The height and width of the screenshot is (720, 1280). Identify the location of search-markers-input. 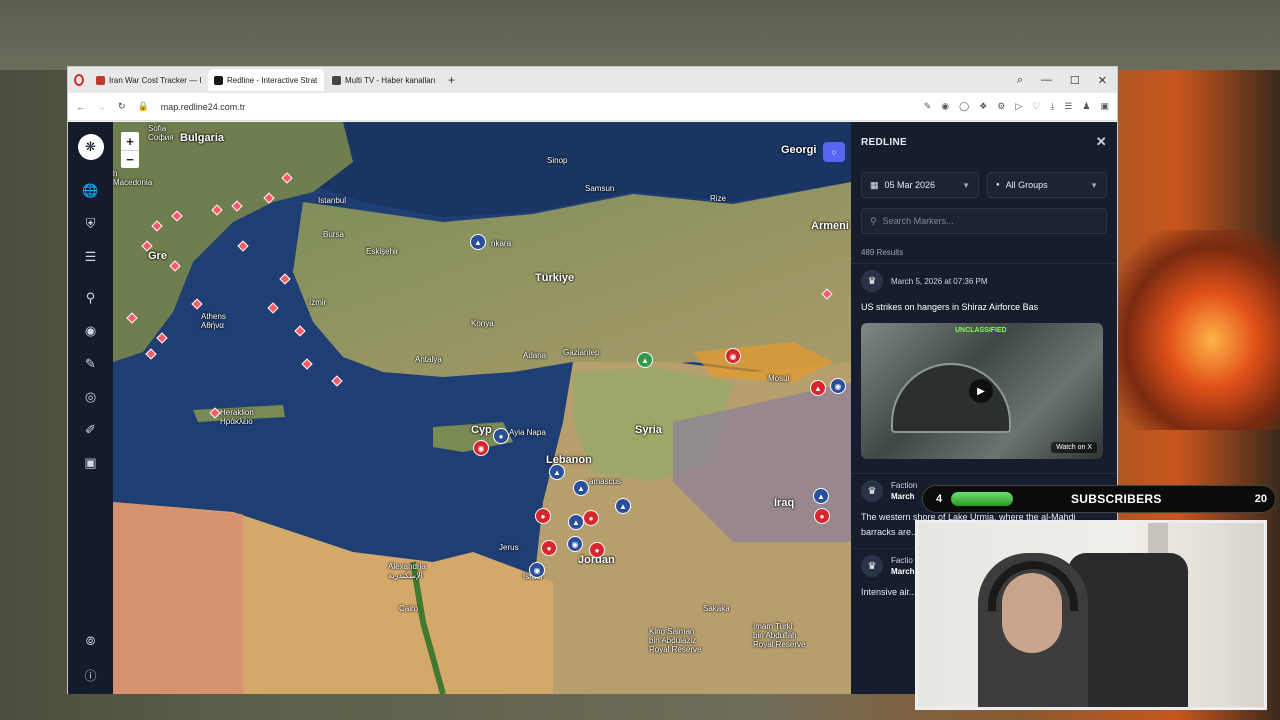
(982, 221).